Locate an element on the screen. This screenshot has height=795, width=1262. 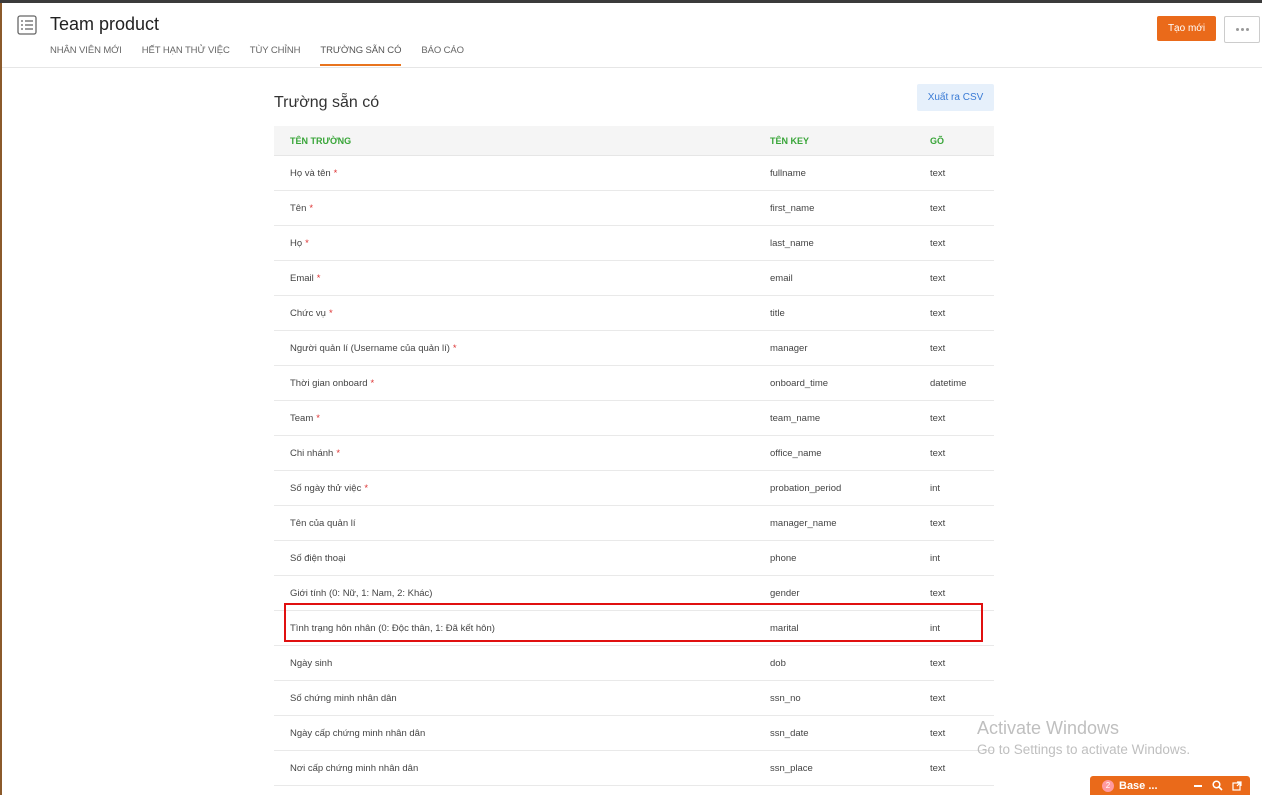
field-key-cell: last_name is located at coordinates (792, 243).